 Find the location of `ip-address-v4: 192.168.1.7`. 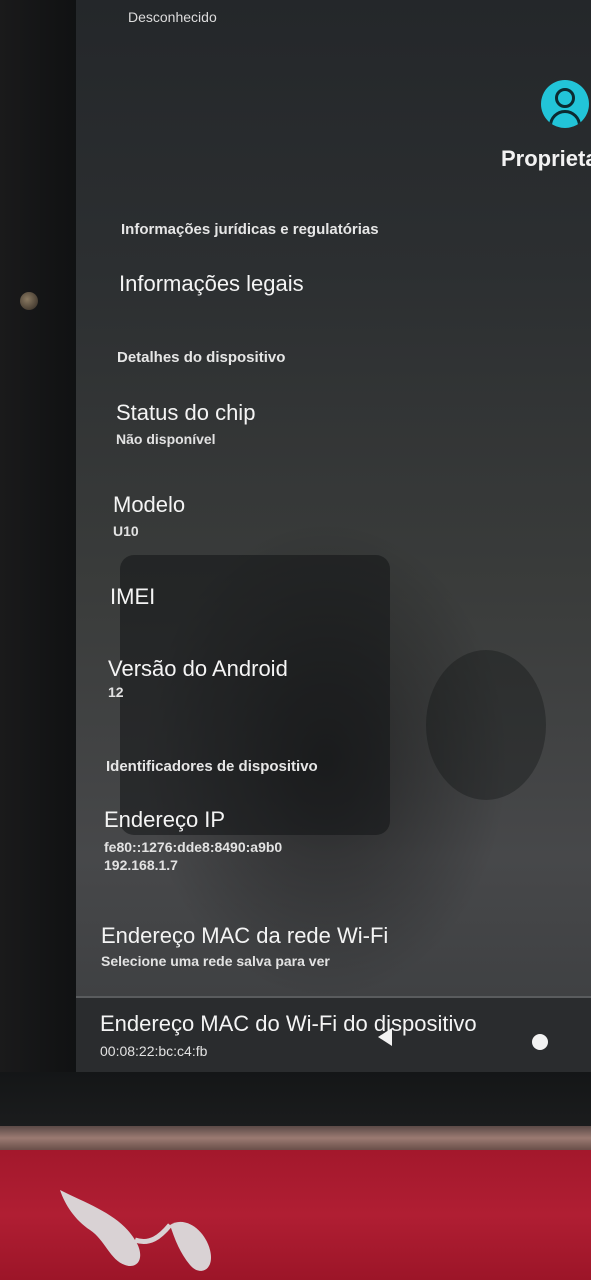

ip-address-v4: 192.168.1.7 is located at coordinates (141, 865).